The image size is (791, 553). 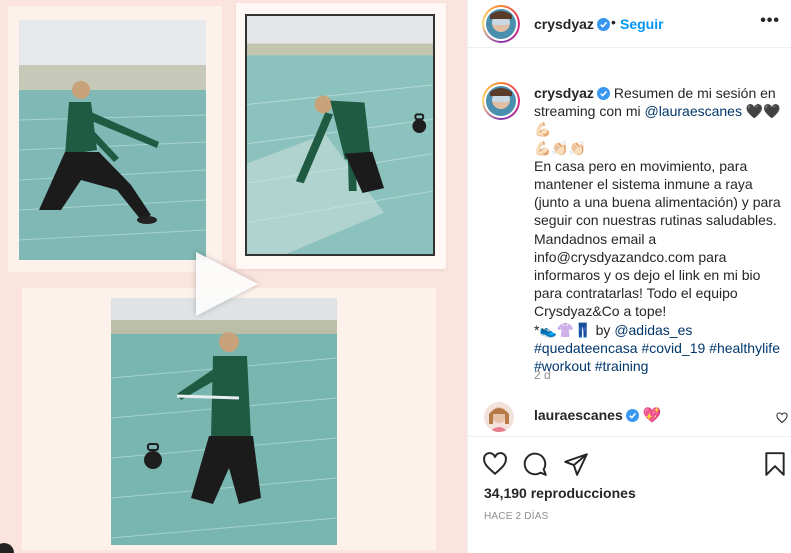 I want to click on author-avatar, so click(x=501, y=24).